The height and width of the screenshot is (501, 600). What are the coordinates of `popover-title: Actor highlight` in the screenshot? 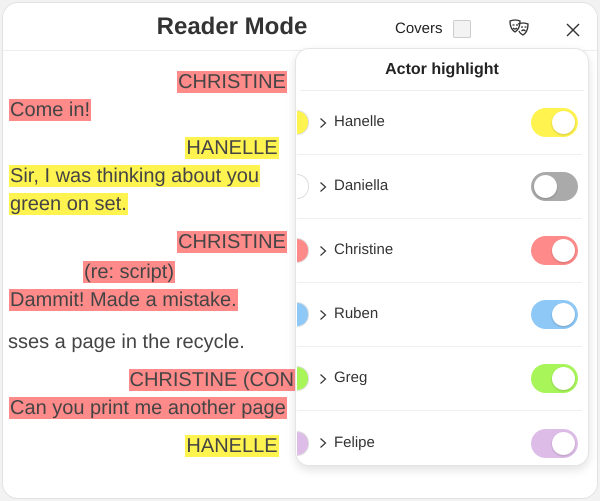 It's located at (442, 70).